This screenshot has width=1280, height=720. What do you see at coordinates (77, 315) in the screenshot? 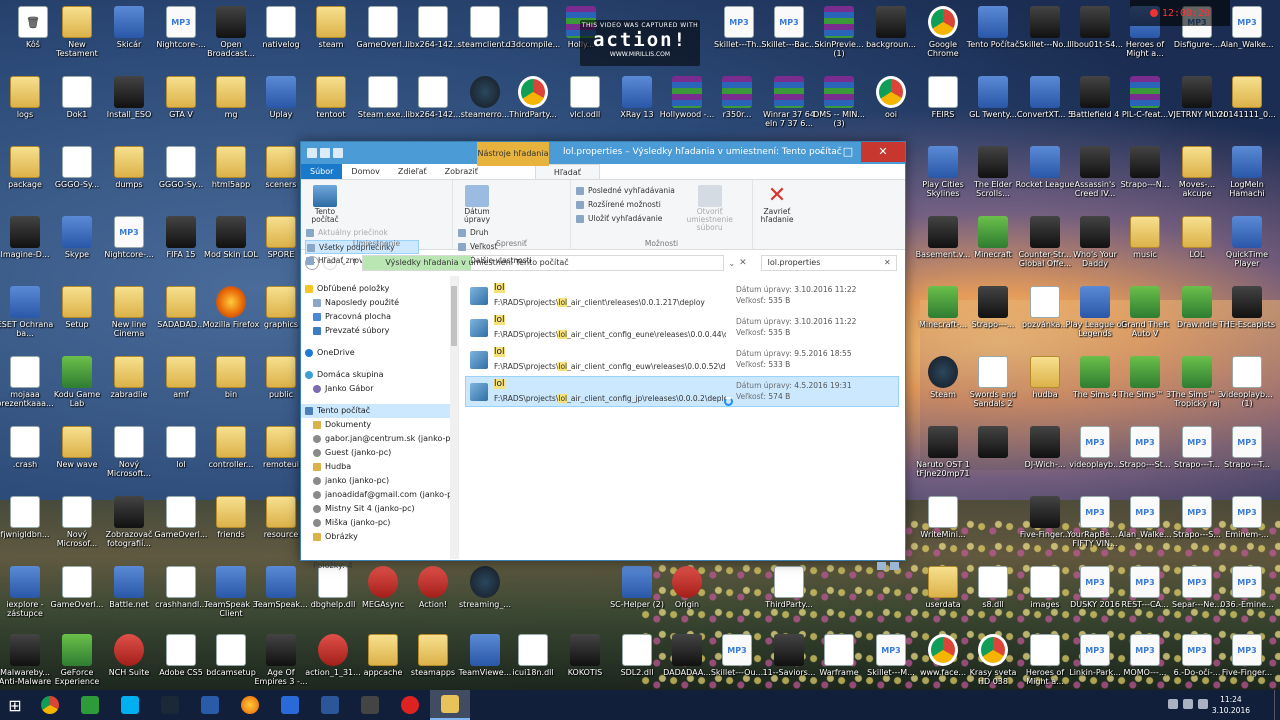
I see `desktop-icon-folder: Setup` at bounding box center [77, 315].